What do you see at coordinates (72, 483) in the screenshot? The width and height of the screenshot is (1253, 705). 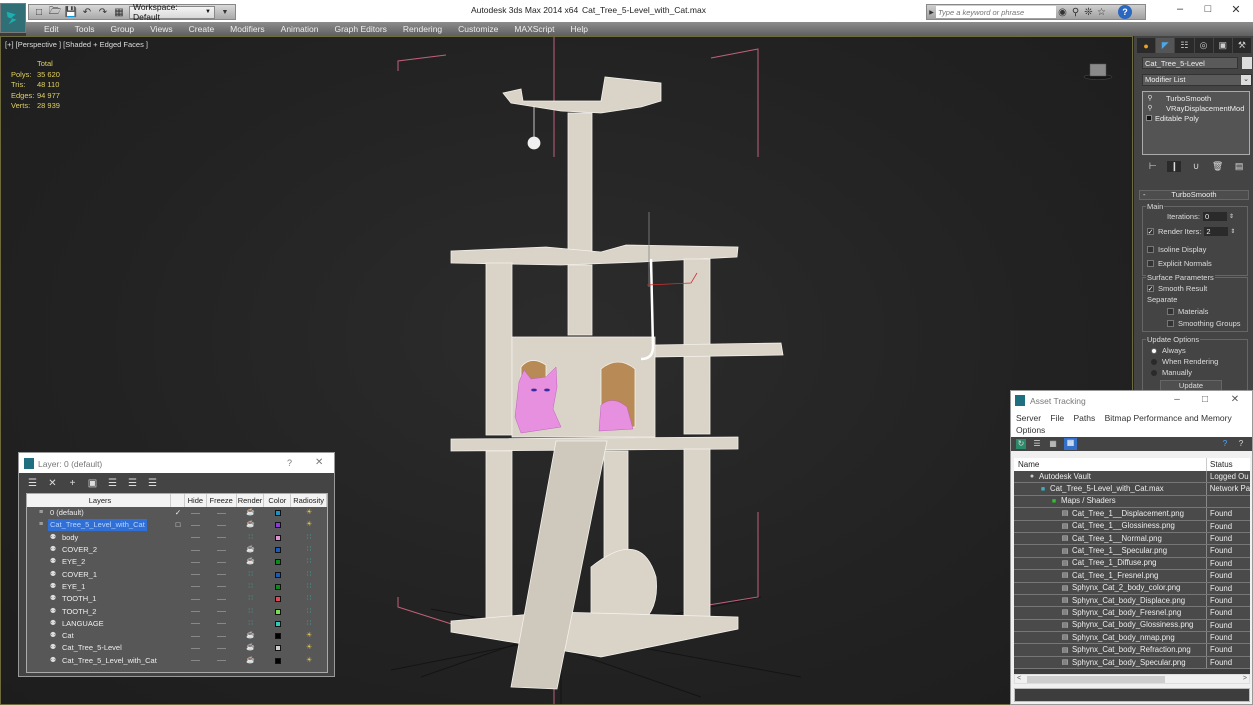 I see `add-to-layer-icon: +` at bounding box center [72, 483].